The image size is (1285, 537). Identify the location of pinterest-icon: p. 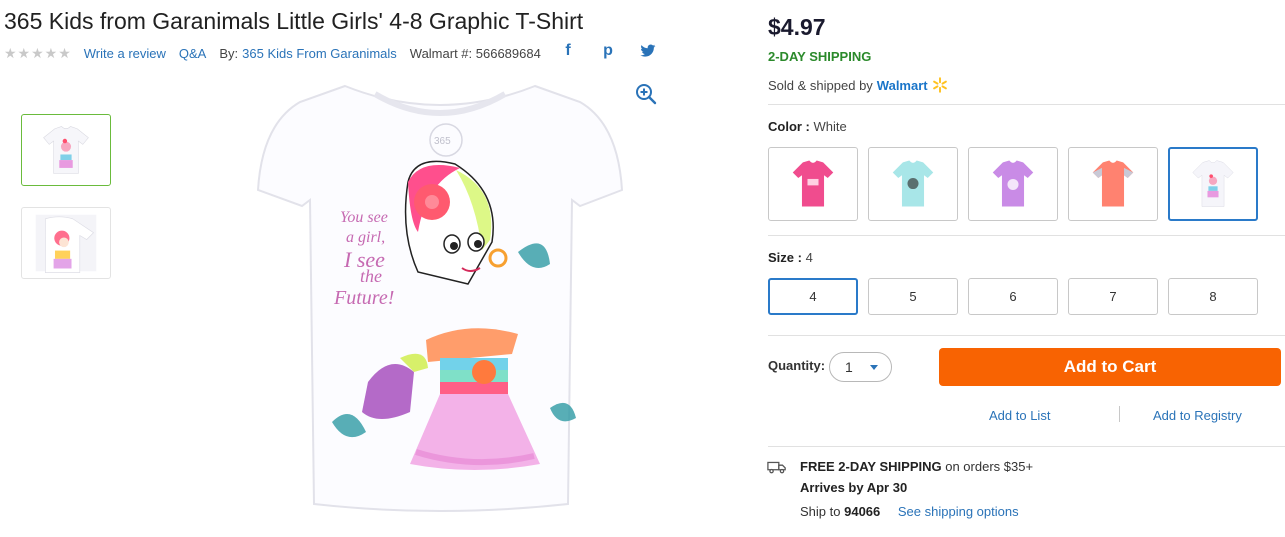
(608, 50).